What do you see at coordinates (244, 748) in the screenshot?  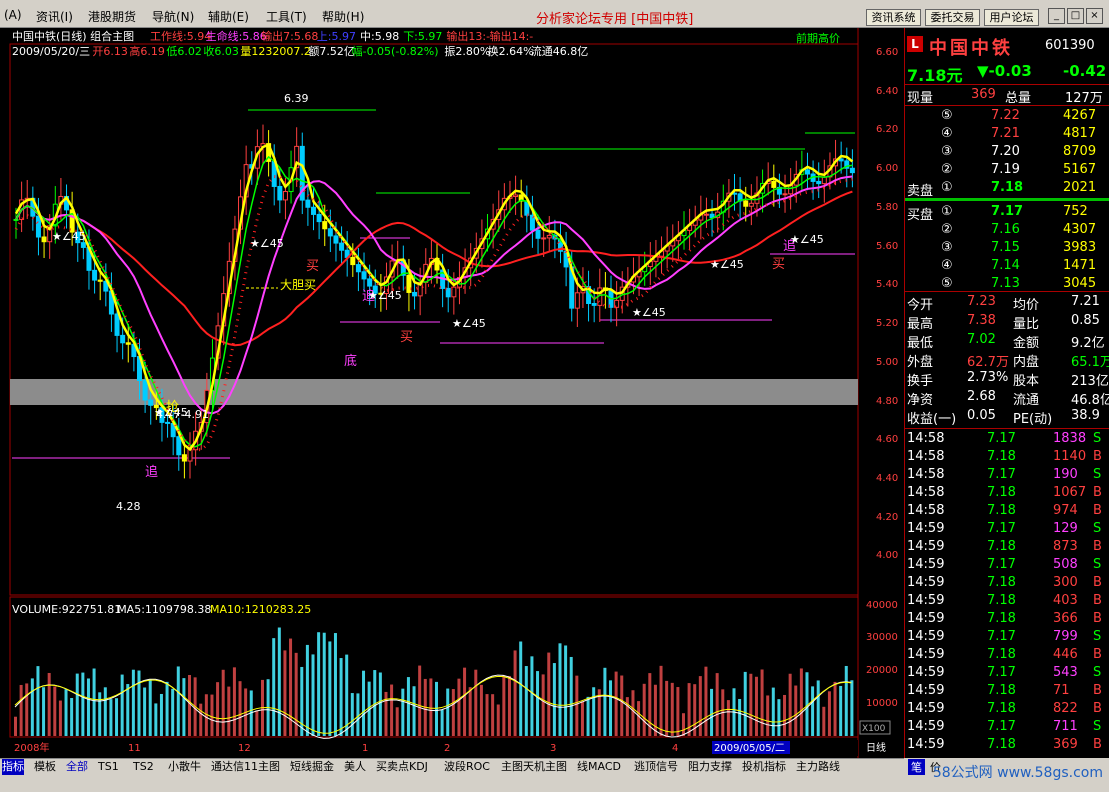 I see `x-tick: 12` at bounding box center [244, 748].